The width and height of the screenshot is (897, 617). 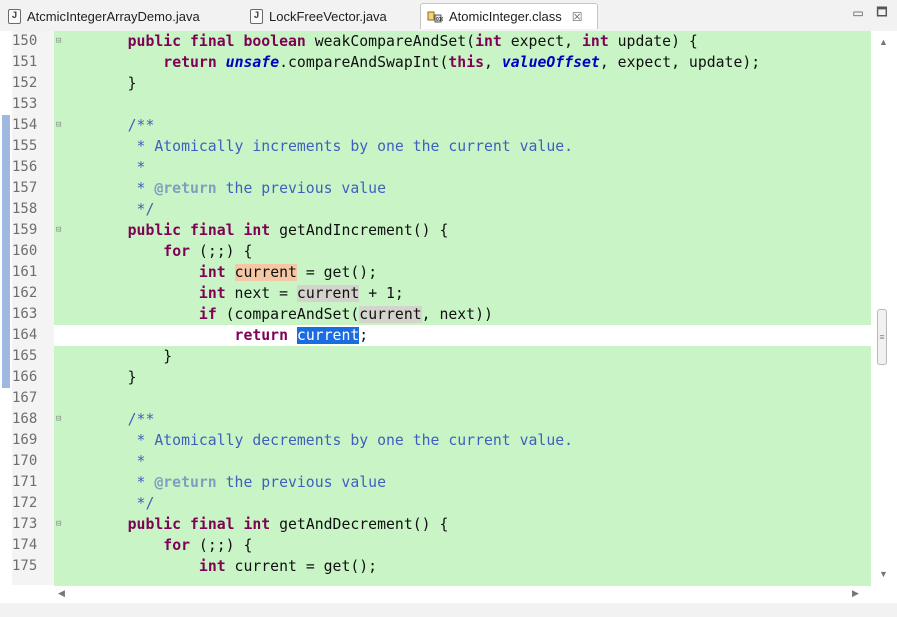 What do you see at coordinates (25, 440) in the screenshot?
I see `line-number-text: 169` at bounding box center [25, 440].